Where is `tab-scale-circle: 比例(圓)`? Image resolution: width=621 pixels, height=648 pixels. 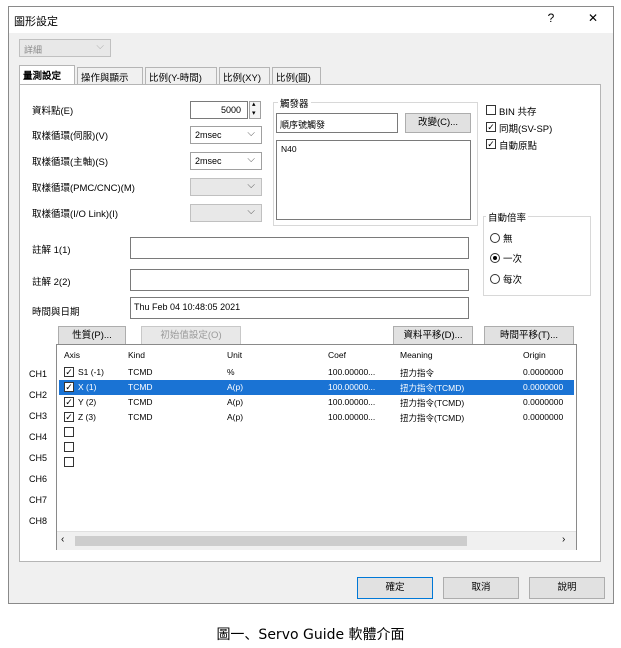
tab-scale-circle: 比例(圓) is located at coordinates (296, 75).